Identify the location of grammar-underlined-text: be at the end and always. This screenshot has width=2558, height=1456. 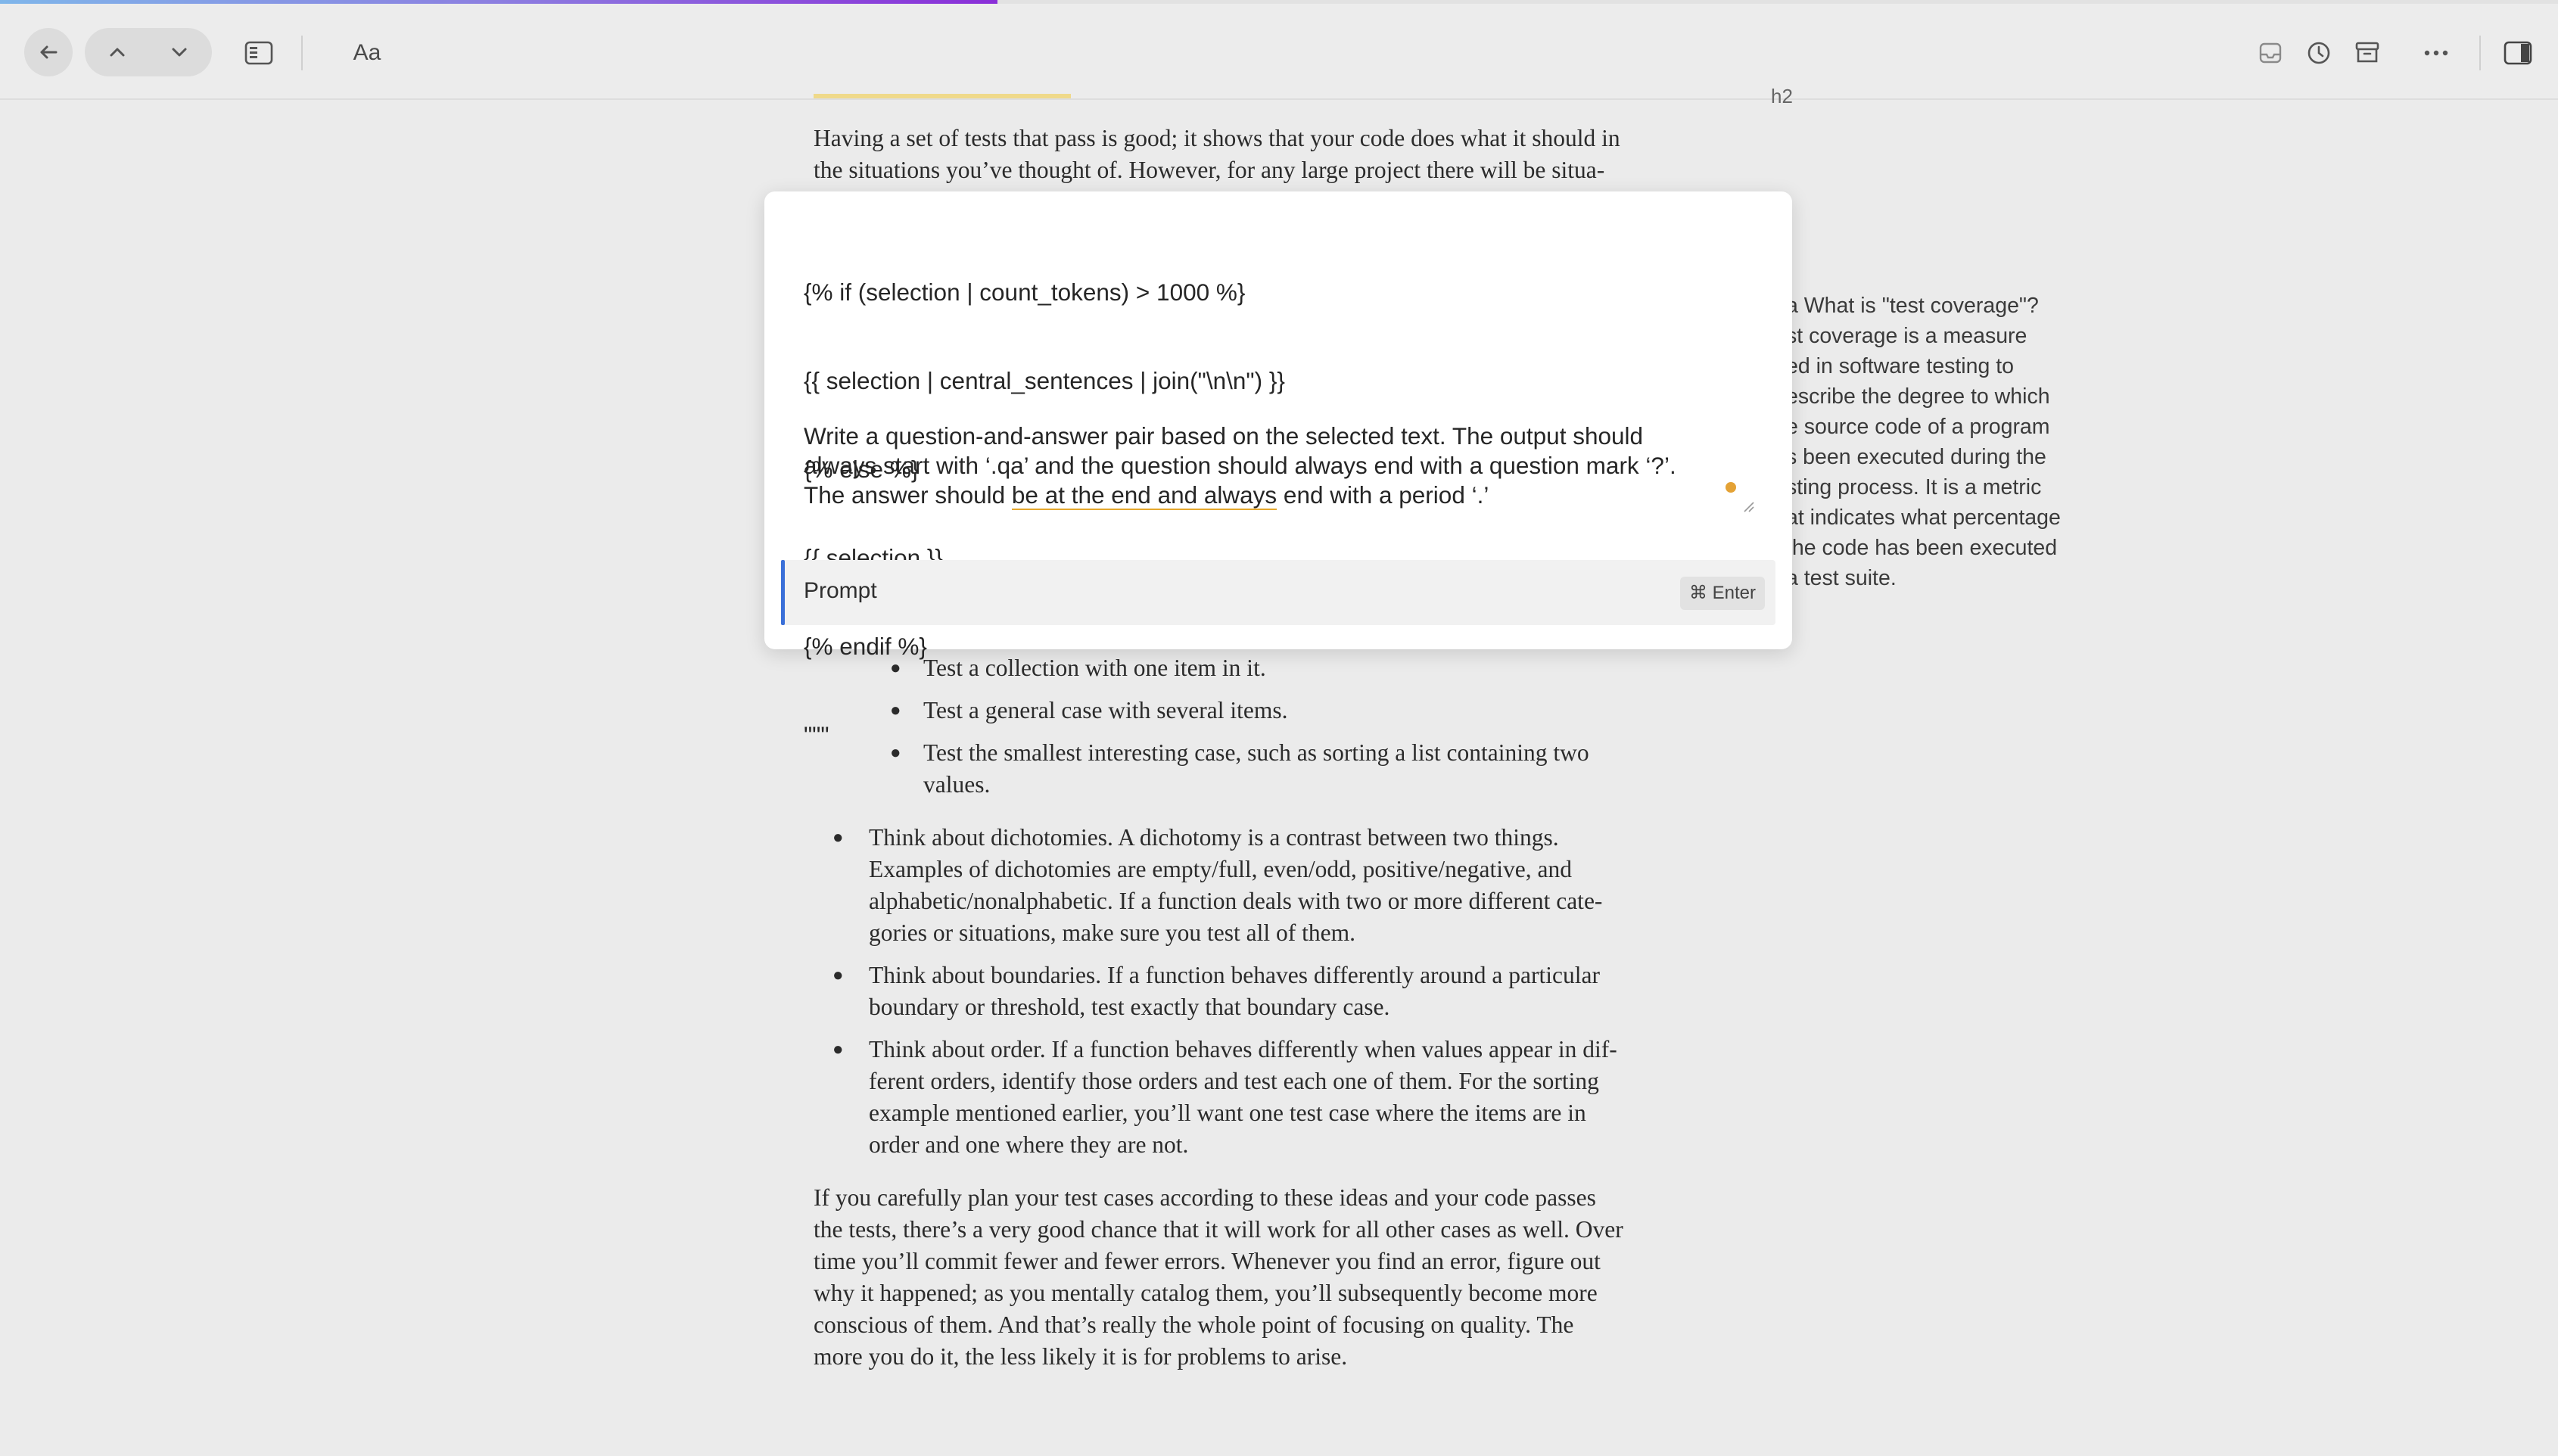
(1144, 495).